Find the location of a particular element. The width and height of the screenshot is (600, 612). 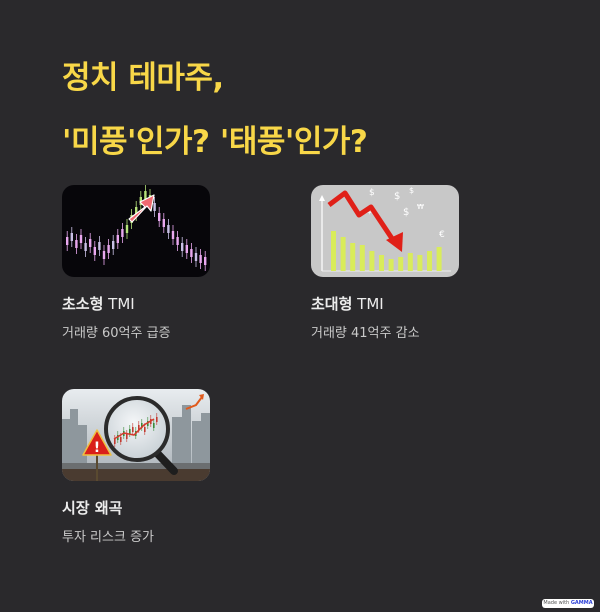

card-title: 초소형 TMI is located at coordinates (98, 304).